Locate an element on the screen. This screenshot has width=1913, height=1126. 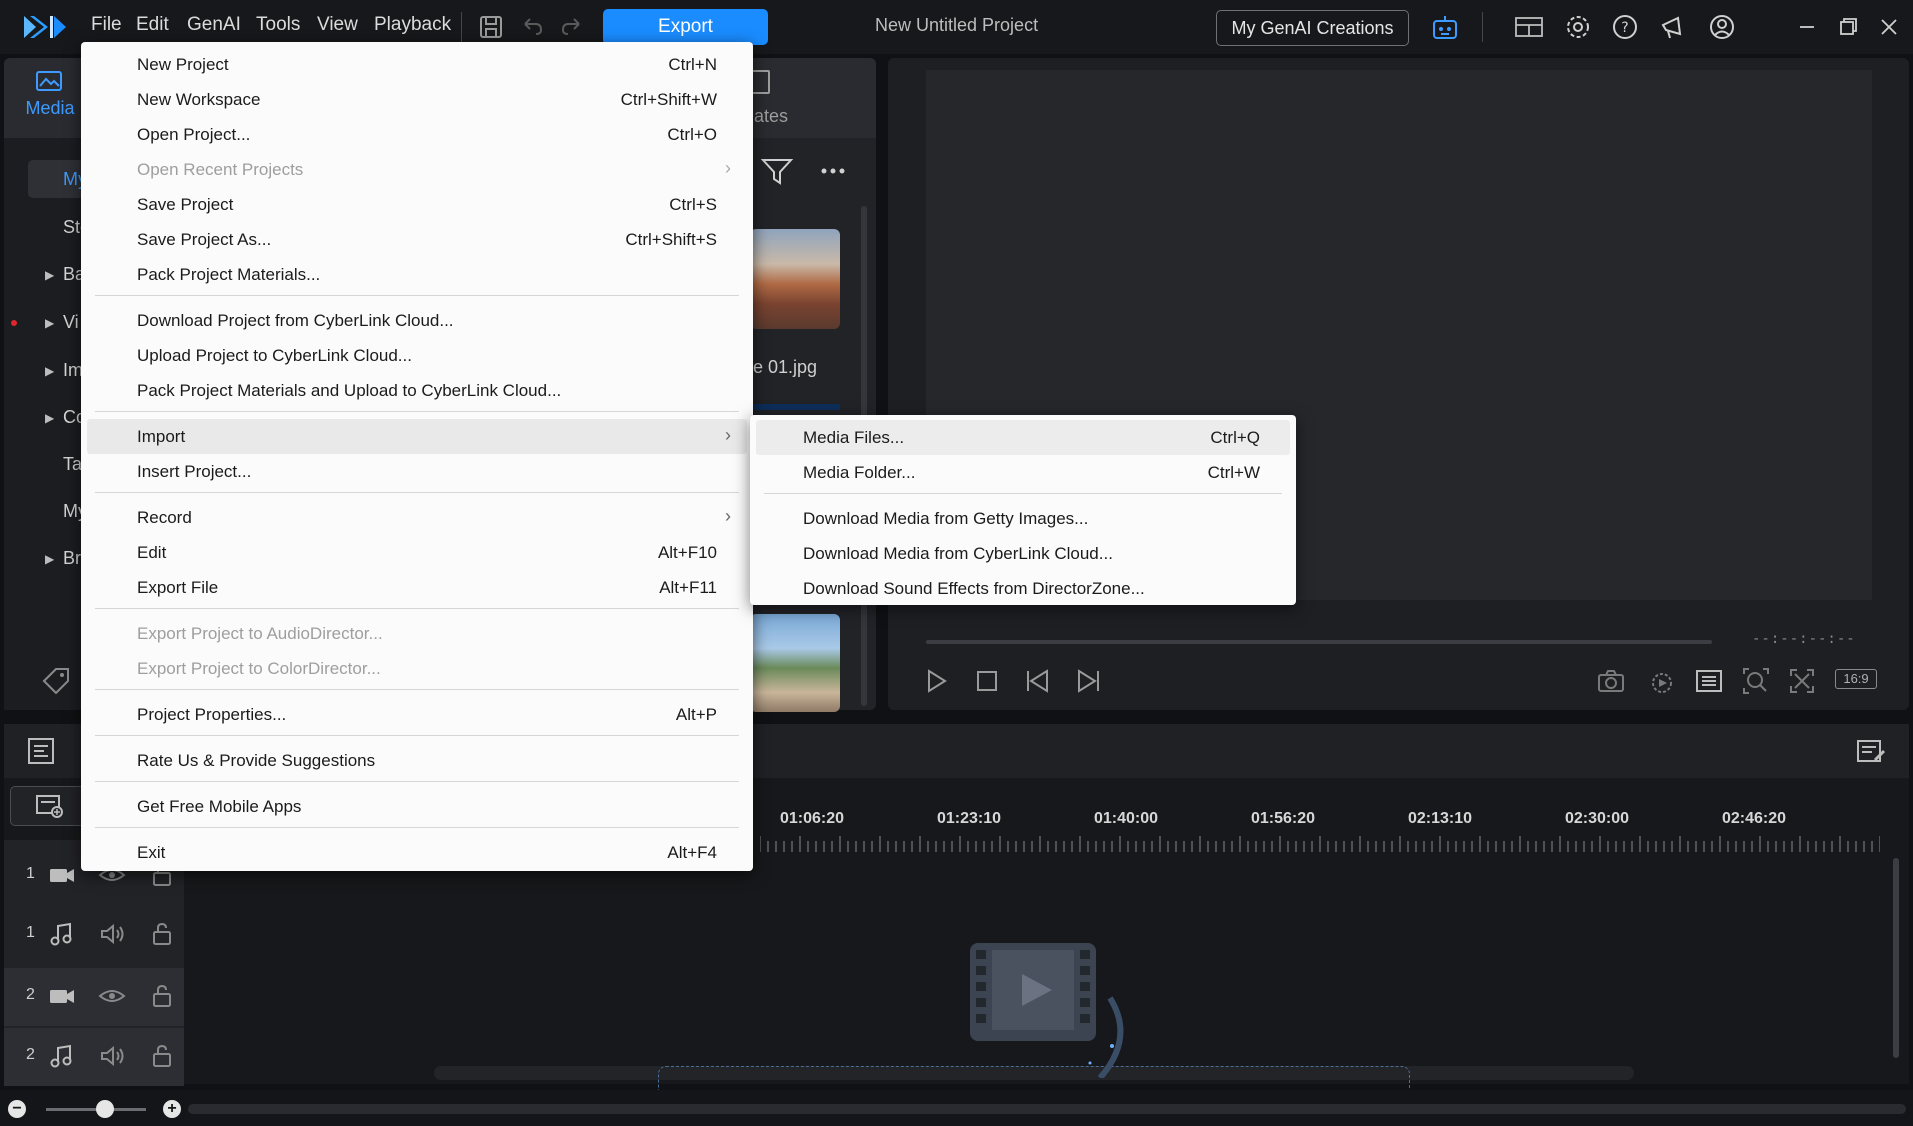
menu-item-open-project: Open Project... Ctrl+O is located at coordinates (417, 134).